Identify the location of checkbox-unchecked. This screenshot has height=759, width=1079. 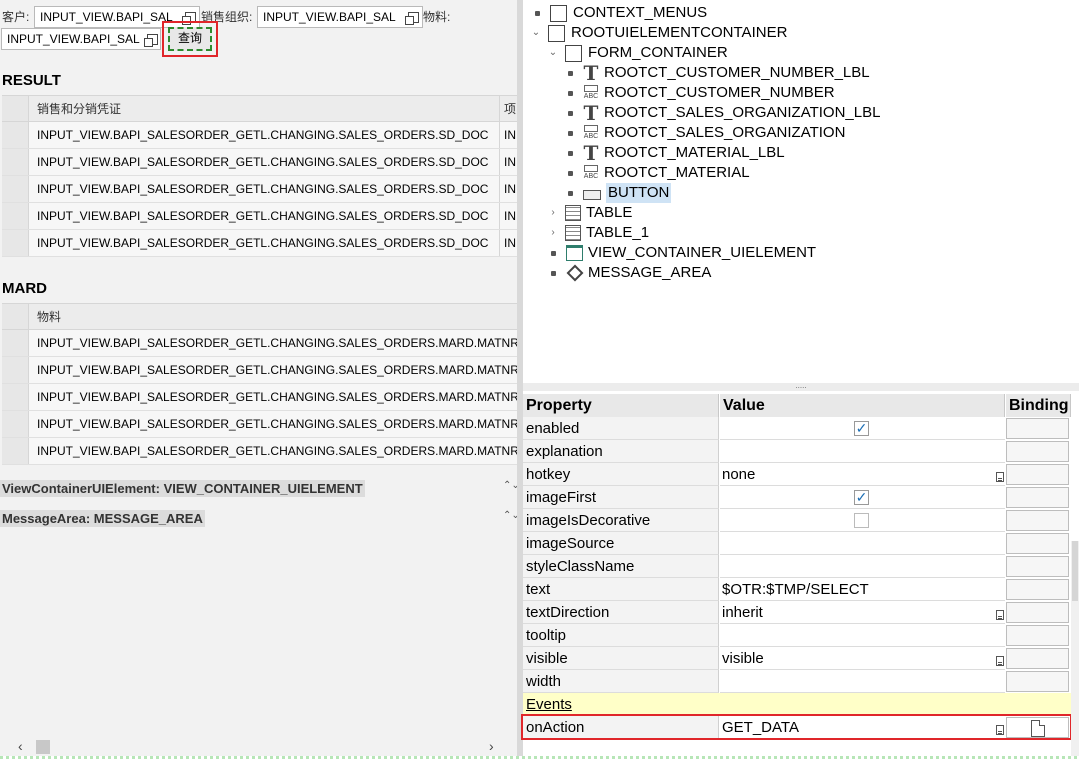
(861, 520).